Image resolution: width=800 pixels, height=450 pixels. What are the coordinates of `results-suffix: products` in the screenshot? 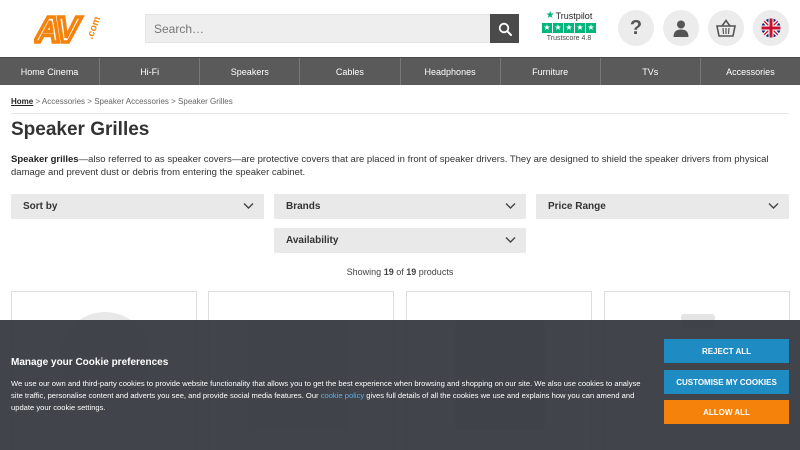 It's located at (436, 272).